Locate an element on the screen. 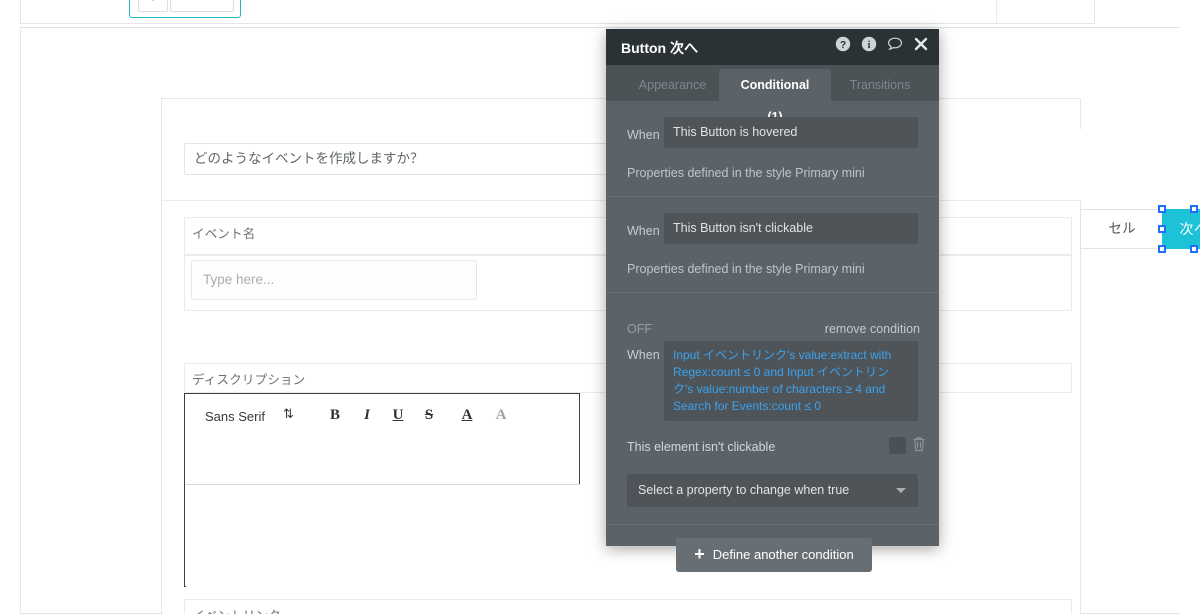 Image resolution: width=1200 pixels, height=614 pixels. rte-font-select: Sans Serif is located at coordinates (235, 416).